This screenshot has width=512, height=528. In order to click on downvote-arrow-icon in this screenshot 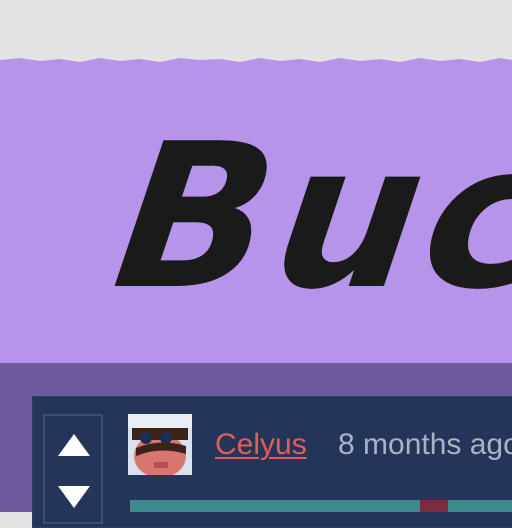, I will do `click(74, 497)`.